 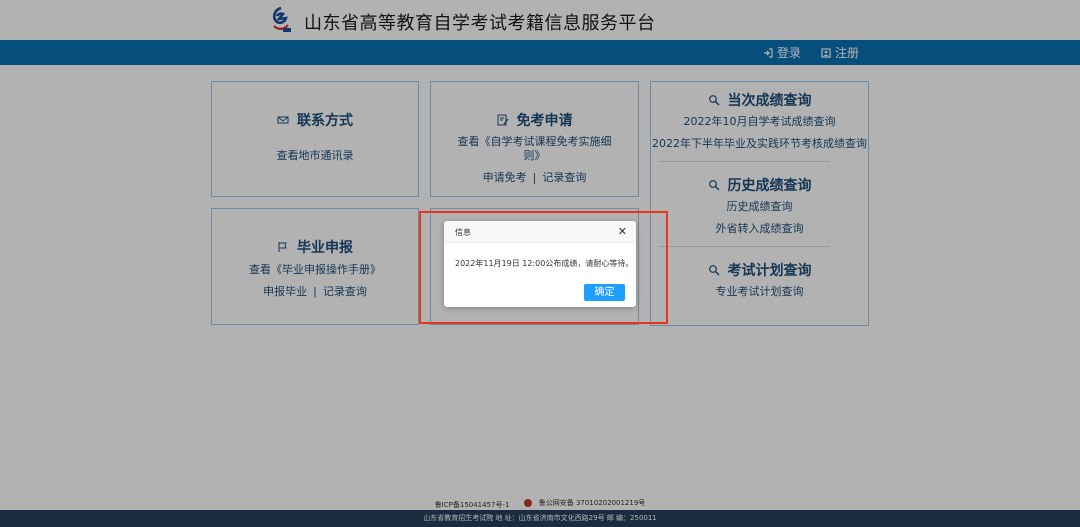 I want to click on info-dialog: 信息 ✕ 2022年11月19日 12:00公布成绩，请耐心等待。 确定, so click(x=540, y=264).